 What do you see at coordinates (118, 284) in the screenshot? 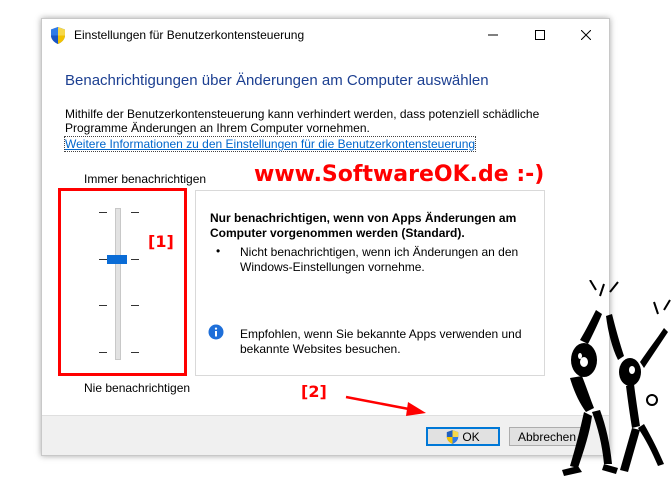
I see `slider-track` at bounding box center [118, 284].